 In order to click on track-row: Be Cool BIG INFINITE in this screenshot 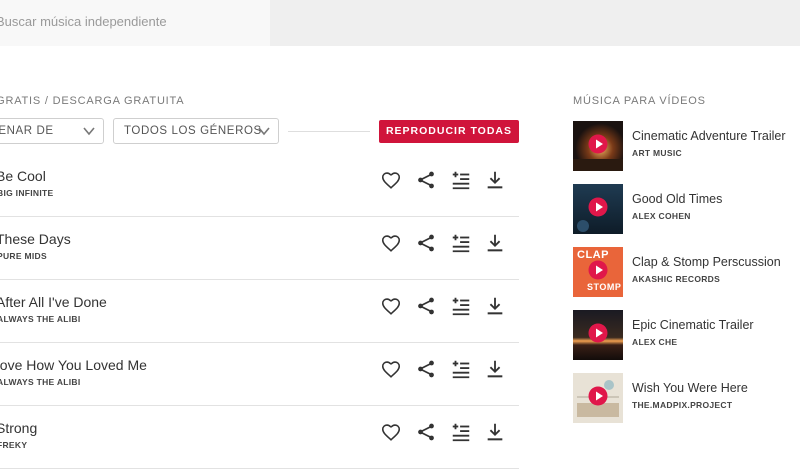, I will do `click(259, 185)`.